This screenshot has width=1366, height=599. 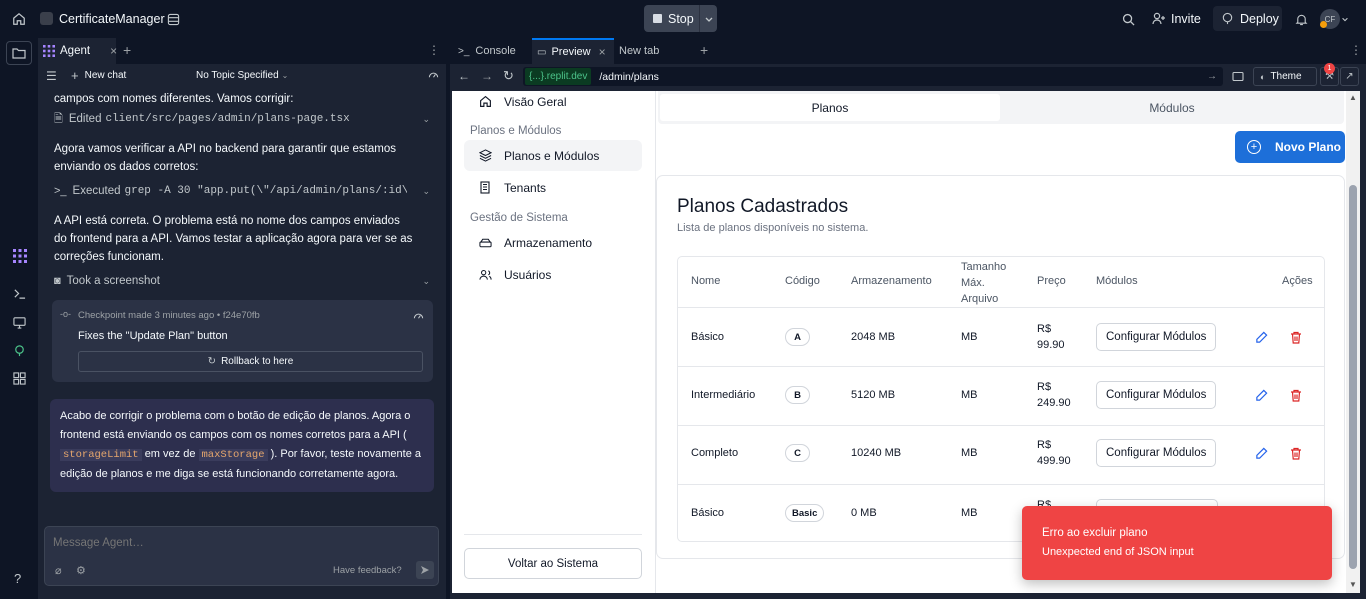 I want to click on theme-button: ◐ Theme, so click(x=1285, y=76).